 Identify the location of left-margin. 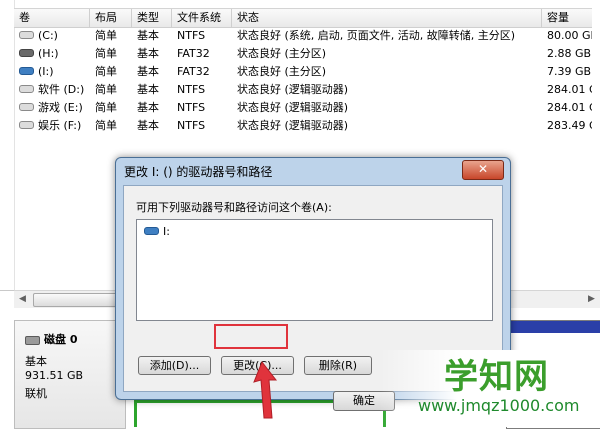
(7, 145).